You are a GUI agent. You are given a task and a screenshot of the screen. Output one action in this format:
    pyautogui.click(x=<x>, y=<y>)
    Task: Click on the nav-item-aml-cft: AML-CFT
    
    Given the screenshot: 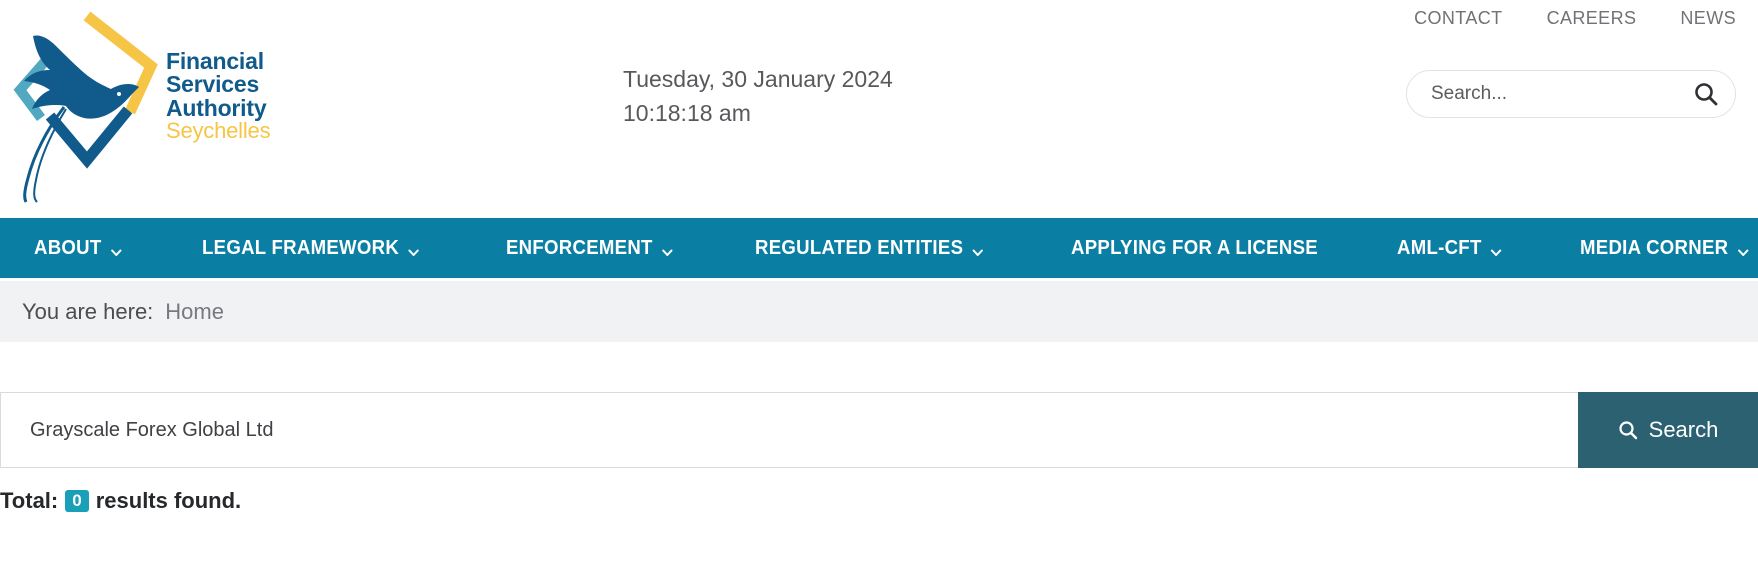 What is the action you would take?
    pyautogui.click(x=1449, y=248)
    